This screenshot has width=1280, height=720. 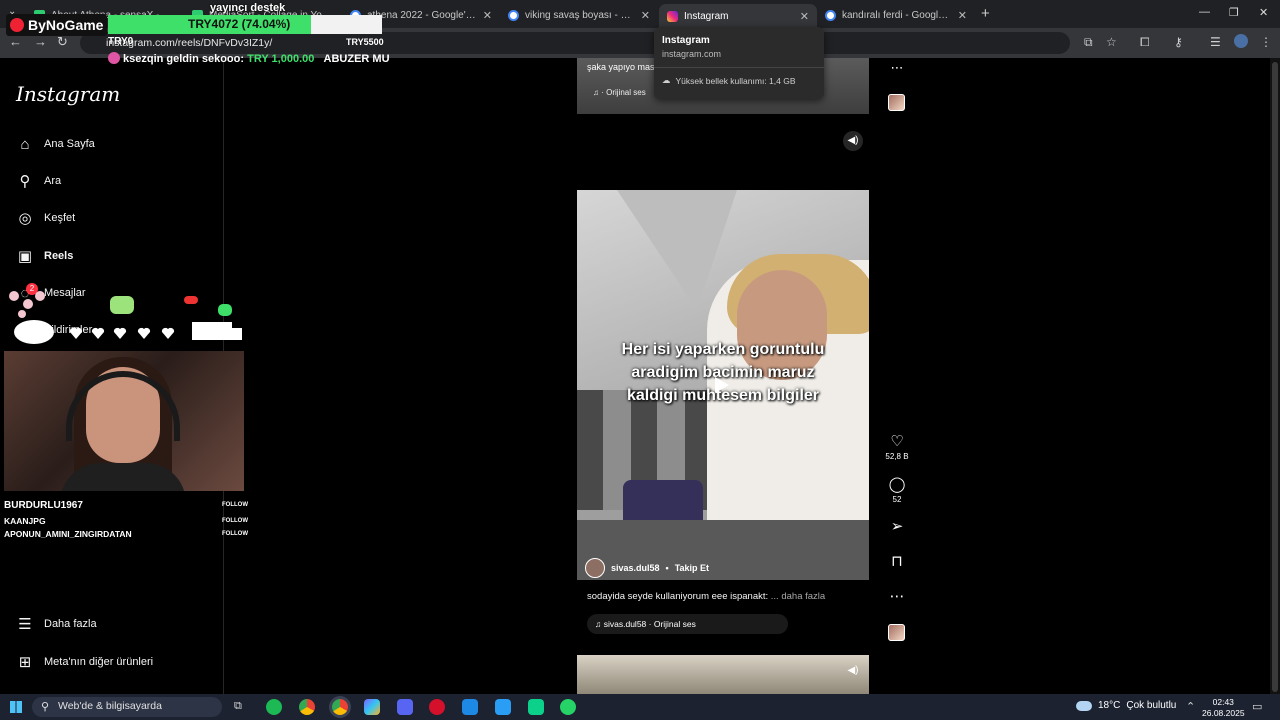 I want to click on mute-toggle-icon: ◀), so click(x=853, y=141).